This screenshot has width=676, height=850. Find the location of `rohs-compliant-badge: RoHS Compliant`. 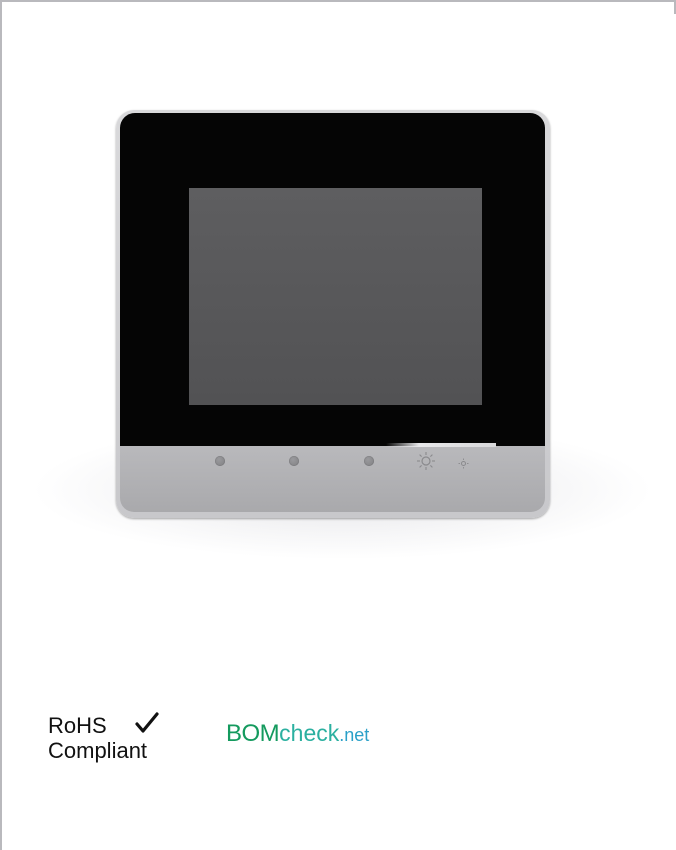

rohs-compliant-badge: RoHS Compliant is located at coordinates (103, 737).